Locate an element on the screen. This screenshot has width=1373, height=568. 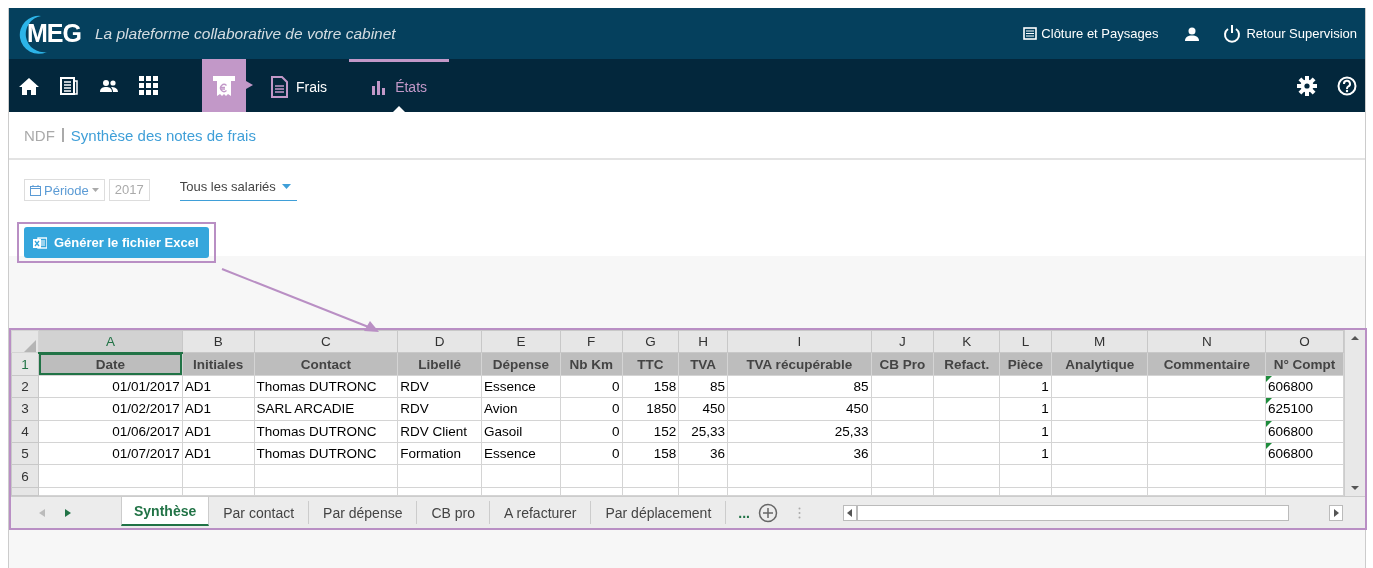
nav-tab: Frais is located at coordinates (299, 85).